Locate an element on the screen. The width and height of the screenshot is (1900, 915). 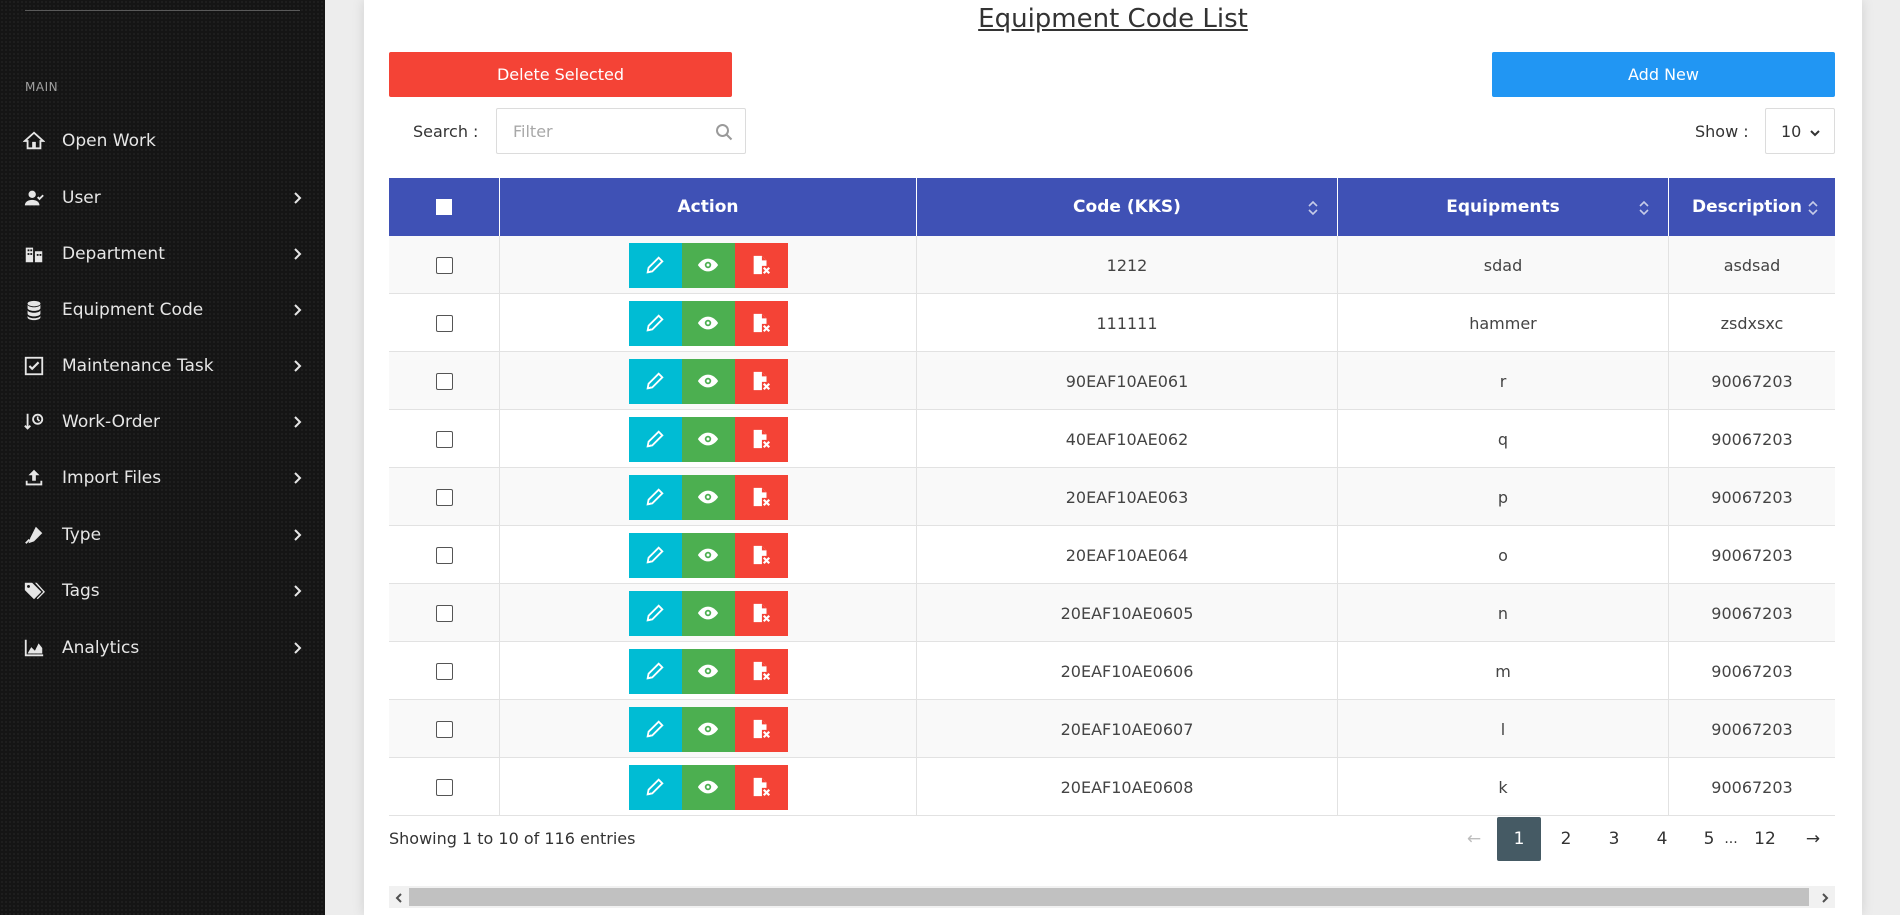
sidebar-item-label: User is located at coordinates (81, 198).